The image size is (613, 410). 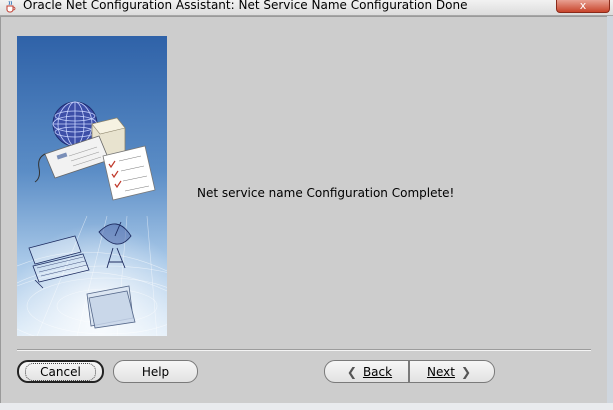 I want to click on help-button: Help, so click(x=155, y=371).